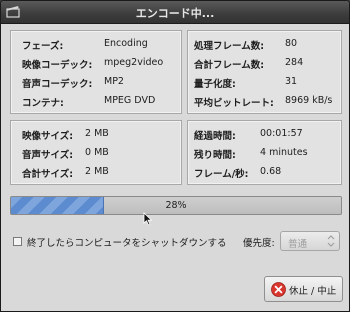  I want to click on video-size-label: 映像サイズ:, so click(48, 136).